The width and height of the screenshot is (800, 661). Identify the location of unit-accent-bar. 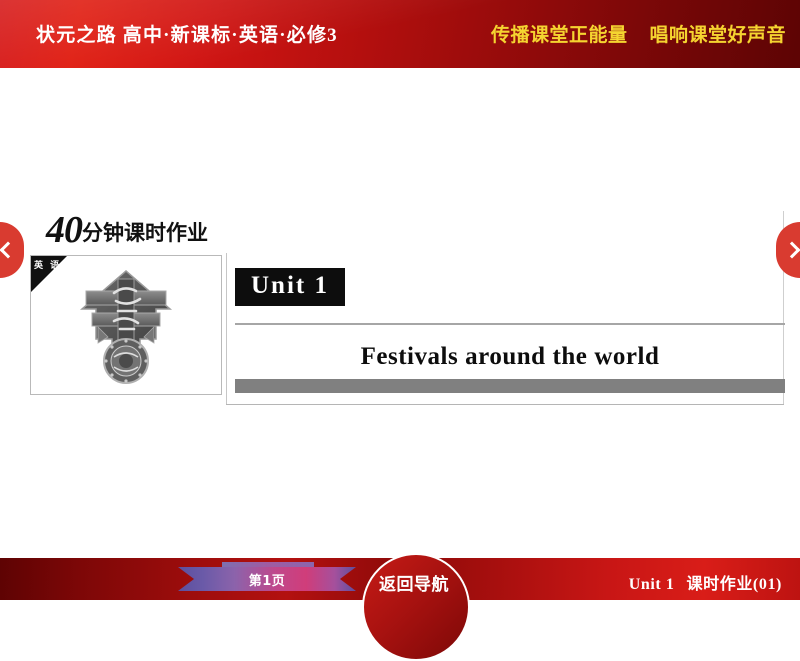
(510, 386).